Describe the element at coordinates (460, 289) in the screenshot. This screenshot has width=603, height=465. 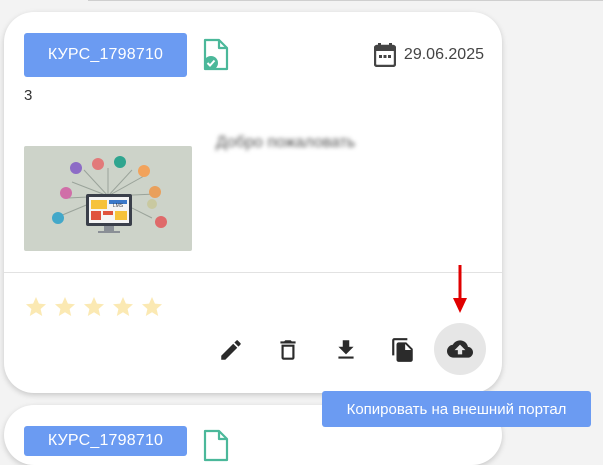
I see `annotation-arrow-icon` at that location.